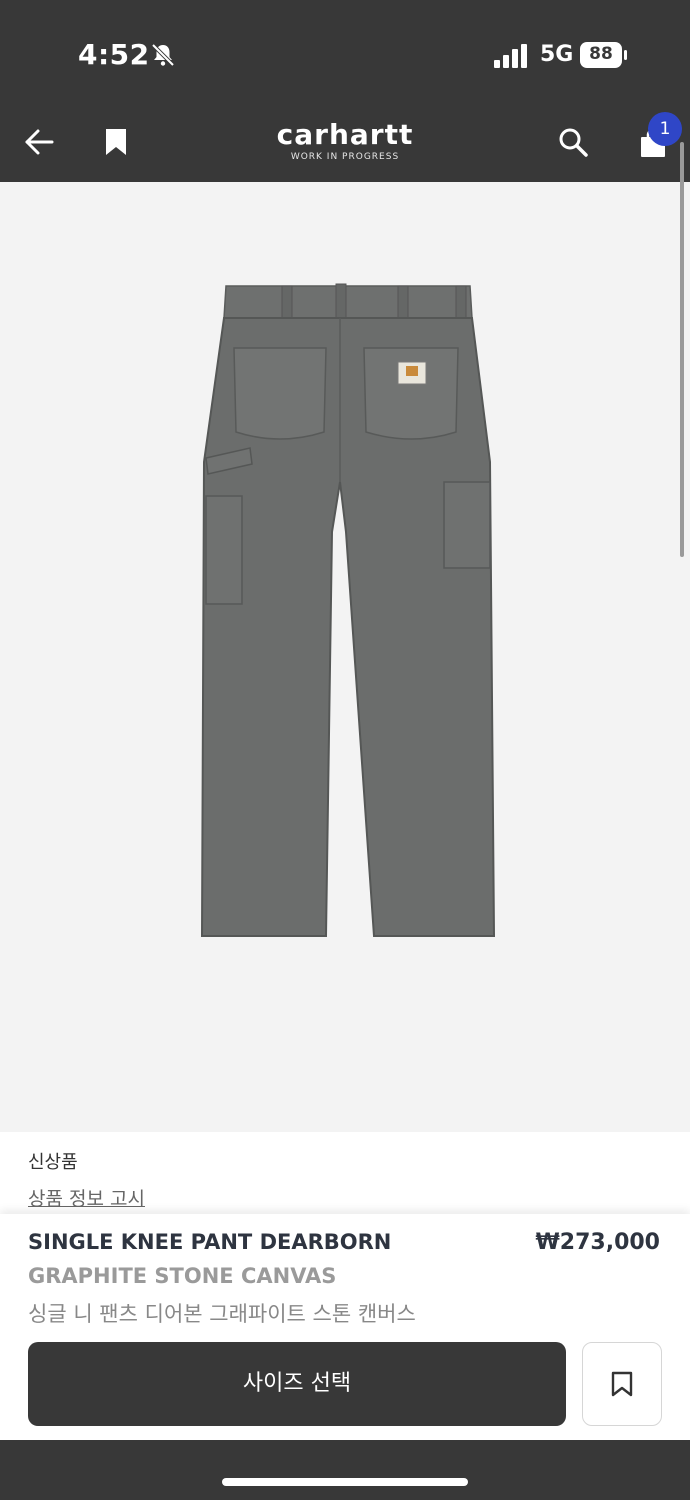 This screenshot has width=690, height=1500. I want to click on product-name: SINGLE KNEE PANT DEARBORN, so click(210, 1242).